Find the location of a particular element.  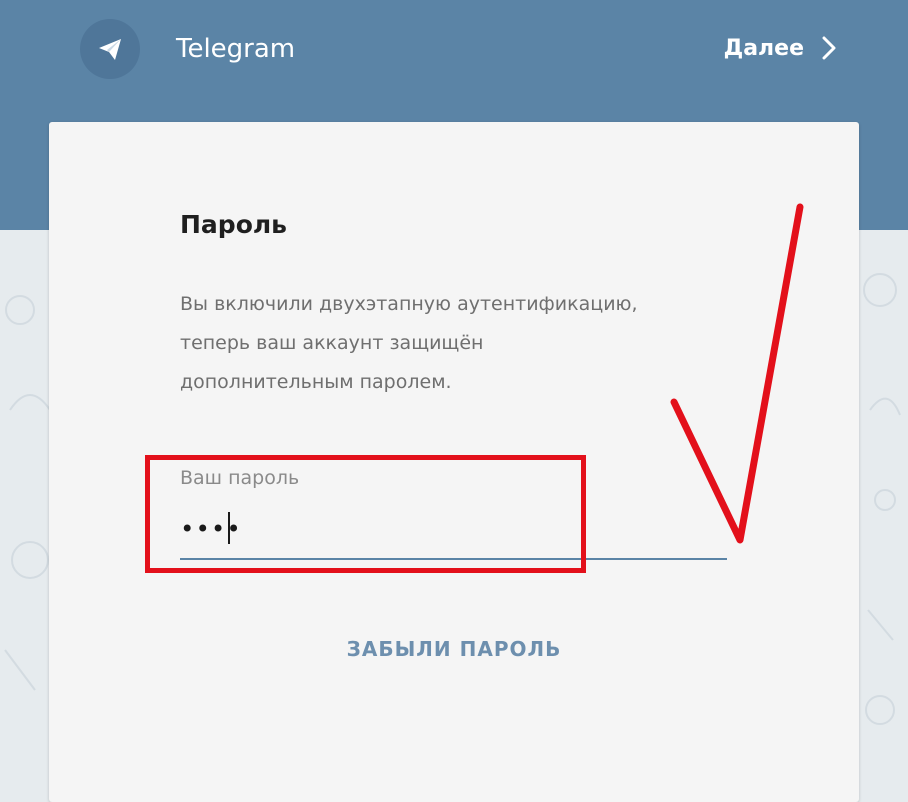

paper-plane-icon is located at coordinates (110, 49).